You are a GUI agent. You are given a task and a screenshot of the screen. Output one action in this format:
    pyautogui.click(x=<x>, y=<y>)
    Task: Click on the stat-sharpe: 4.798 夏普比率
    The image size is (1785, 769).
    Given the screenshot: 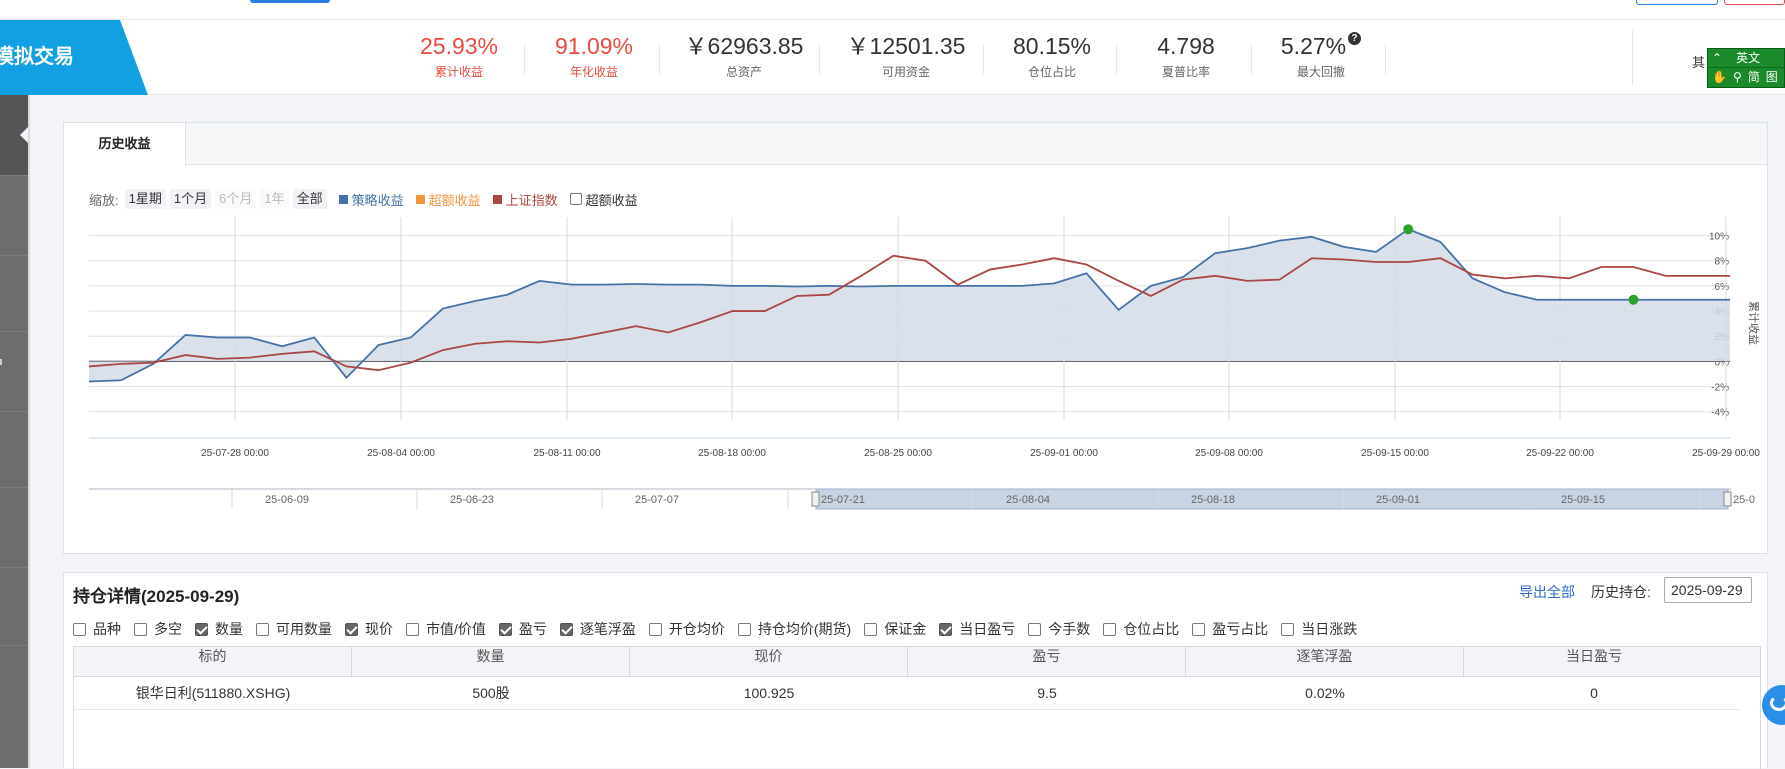 What is the action you would take?
    pyautogui.click(x=1186, y=56)
    